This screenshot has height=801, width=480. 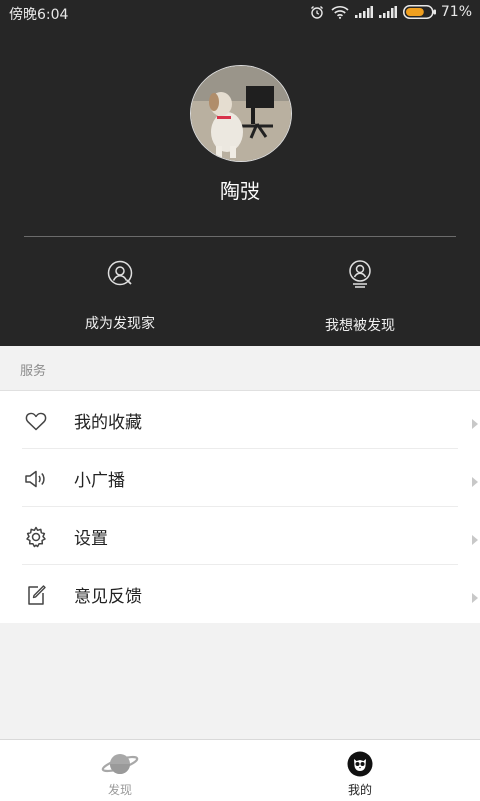 What do you see at coordinates (419, 12) in the screenshot?
I see `battery-icon` at bounding box center [419, 12].